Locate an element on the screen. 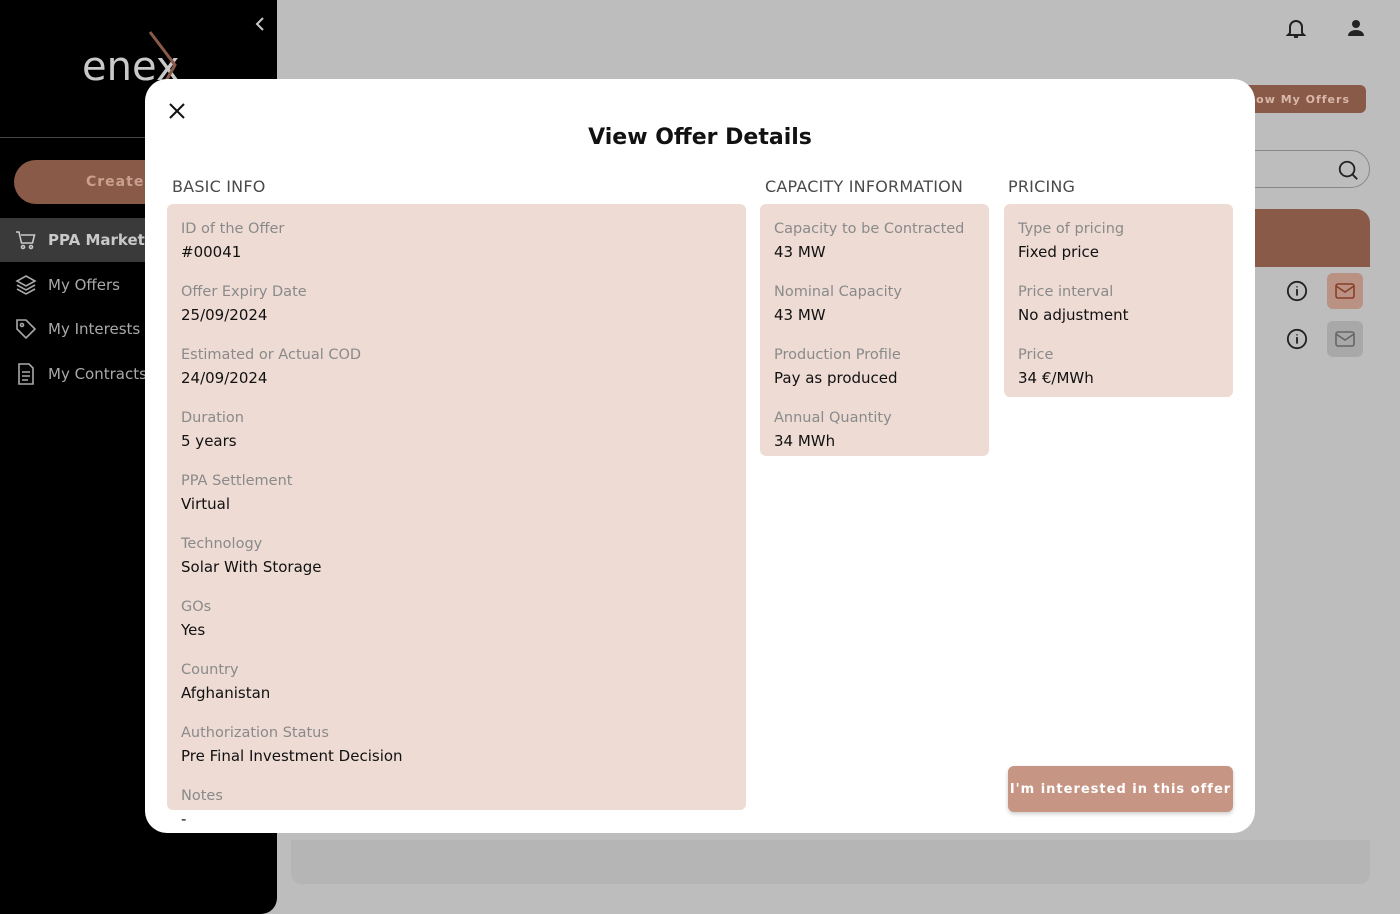 This screenshot has width=1400, height=914. collapse-sidebar-button is located at coordinates (260, 24).